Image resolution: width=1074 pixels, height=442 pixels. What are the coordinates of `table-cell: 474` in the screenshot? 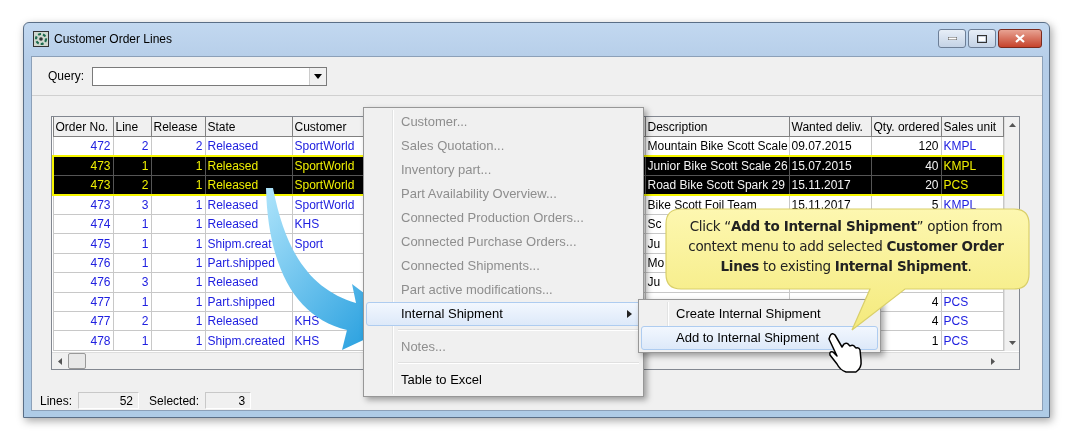 It's located at (83, 224).